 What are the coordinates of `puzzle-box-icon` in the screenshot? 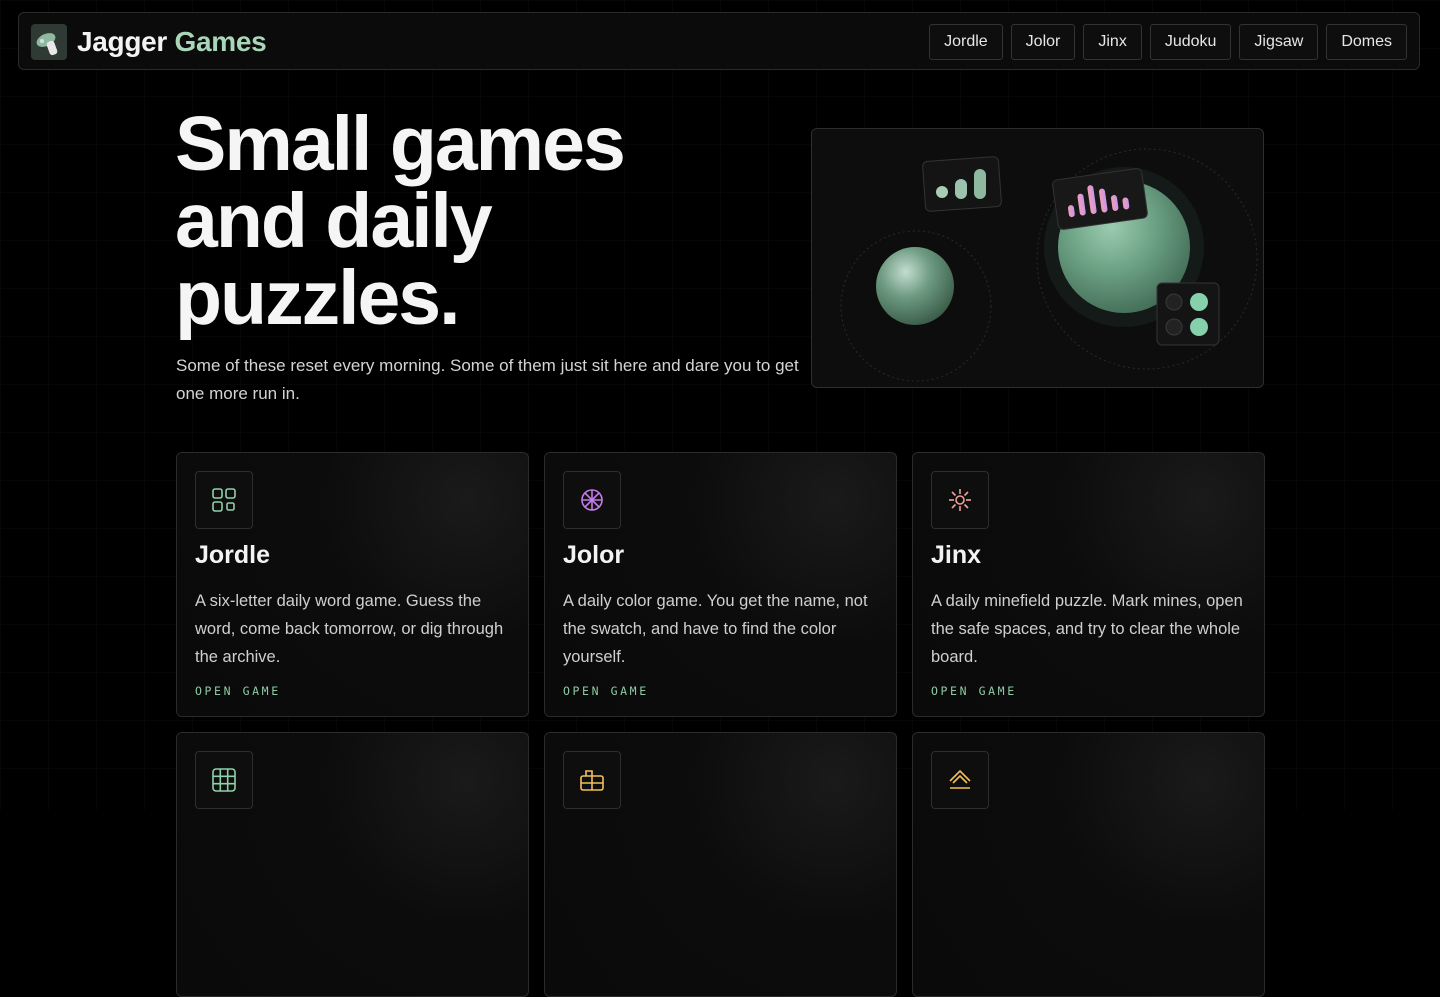 It's located at (592, 780).